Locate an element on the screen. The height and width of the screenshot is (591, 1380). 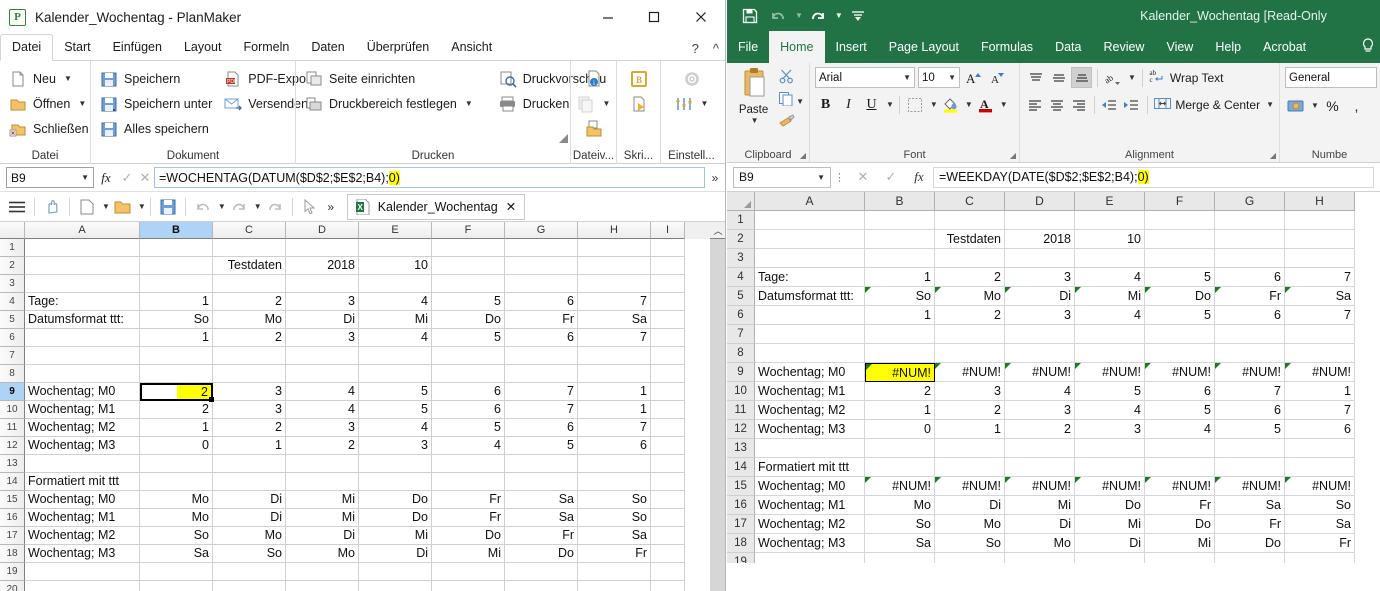
cell-B2 is located at coordinates (900, 239).